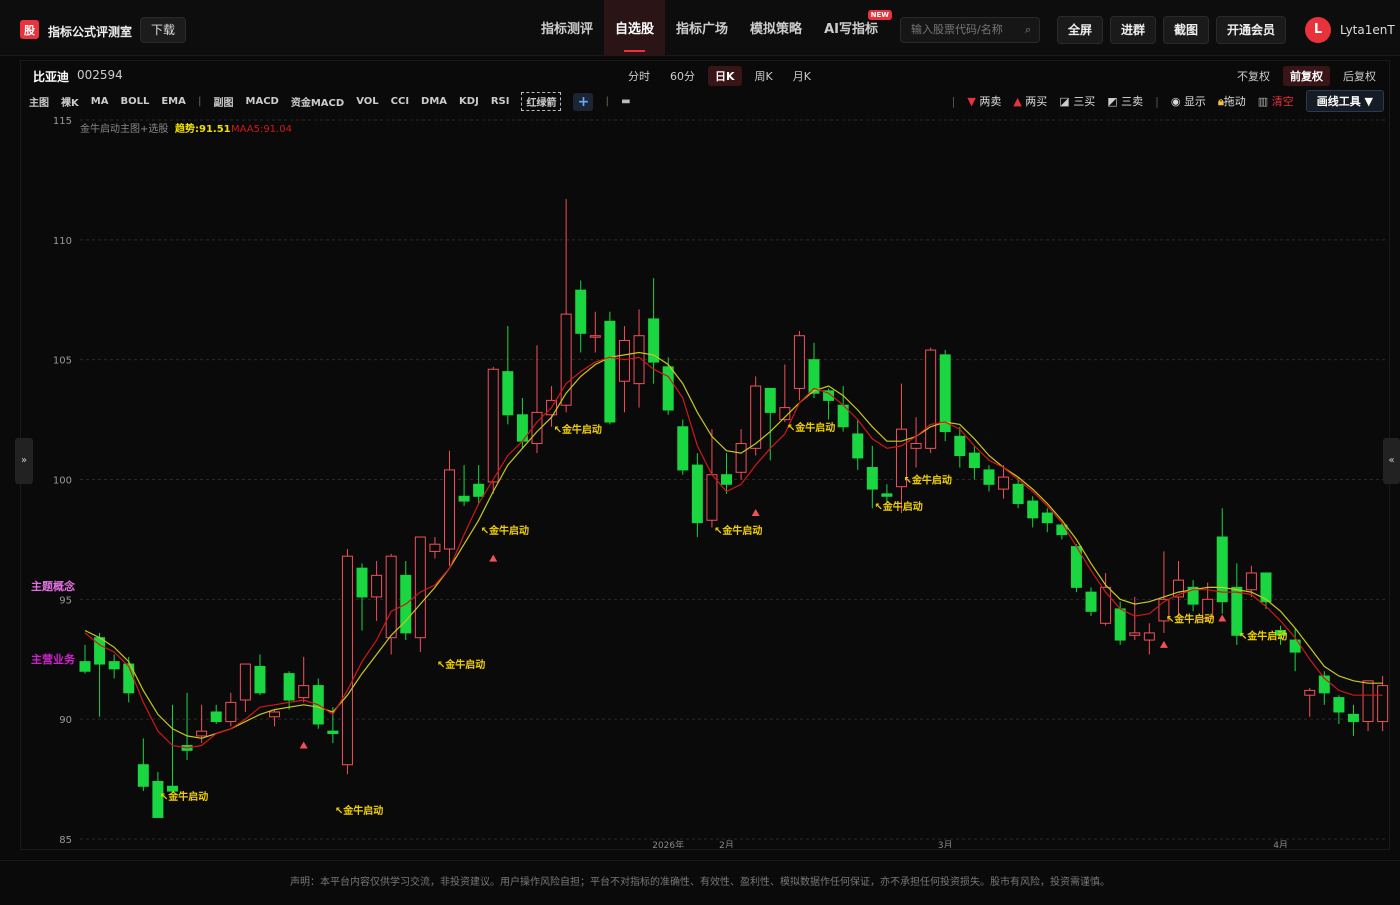  Describe the element at coordinates (29, 29) in the screenshot. I see `logo: 股` at that location.